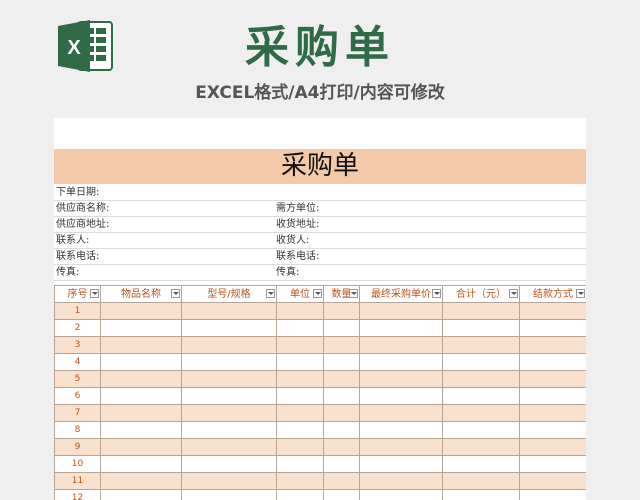  Describe the element at coordinates (300, 294) in the screenshot. I see `column-header-unit: 单位` at that location.